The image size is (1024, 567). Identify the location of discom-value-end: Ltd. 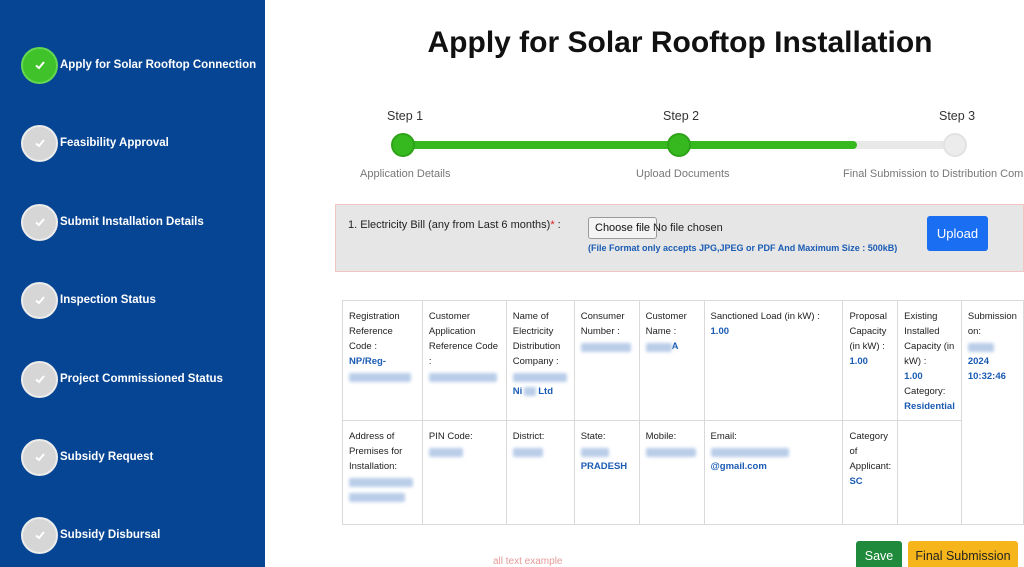
(546, 391).